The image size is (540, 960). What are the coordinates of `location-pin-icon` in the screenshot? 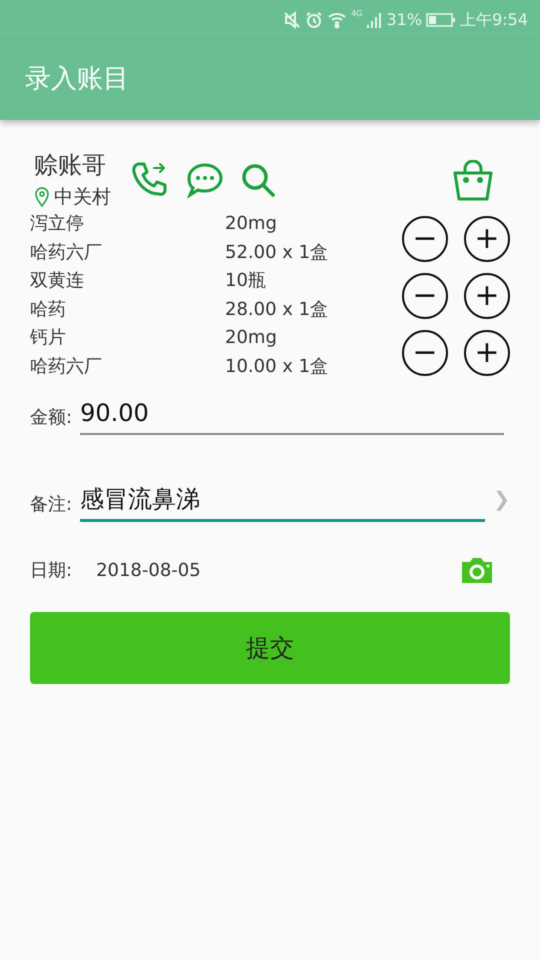 It's located at (42, 197).